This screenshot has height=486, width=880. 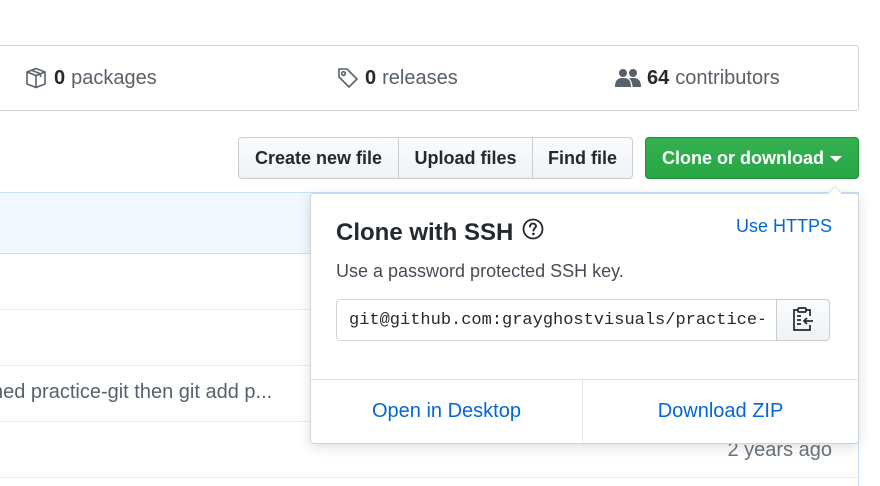 I want to click on clone-or-download-label: Clone or download, so click(x=743, y=157).